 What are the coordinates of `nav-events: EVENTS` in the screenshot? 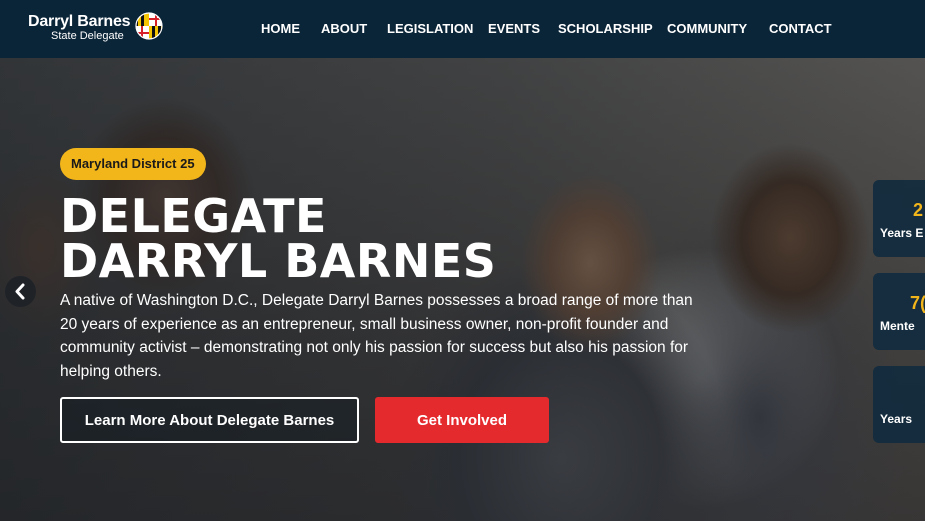 It's located at (514, 28).